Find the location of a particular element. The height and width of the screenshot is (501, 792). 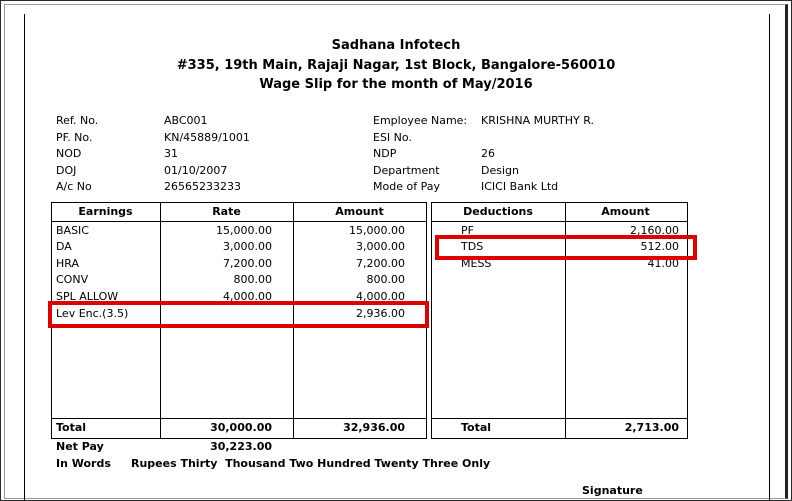

ref-no-label: Ref. No. is located at coordinates (77, 120).